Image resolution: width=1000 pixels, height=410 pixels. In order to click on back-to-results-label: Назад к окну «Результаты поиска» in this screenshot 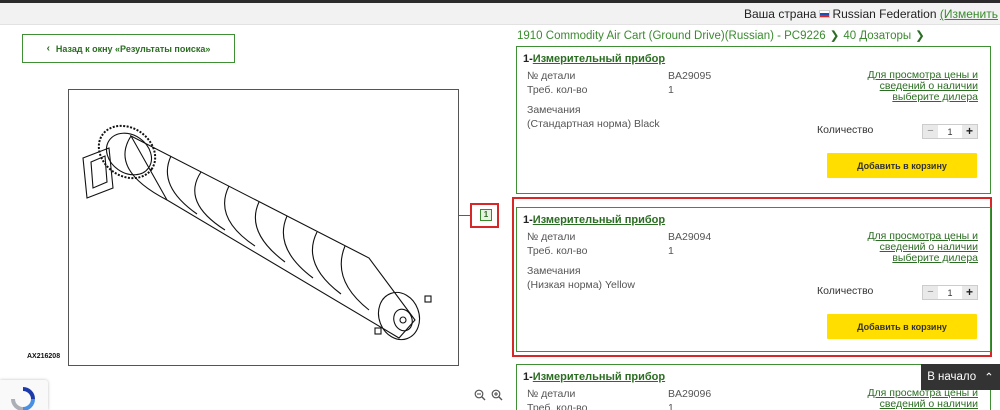, I will do `click(133, 48)`.